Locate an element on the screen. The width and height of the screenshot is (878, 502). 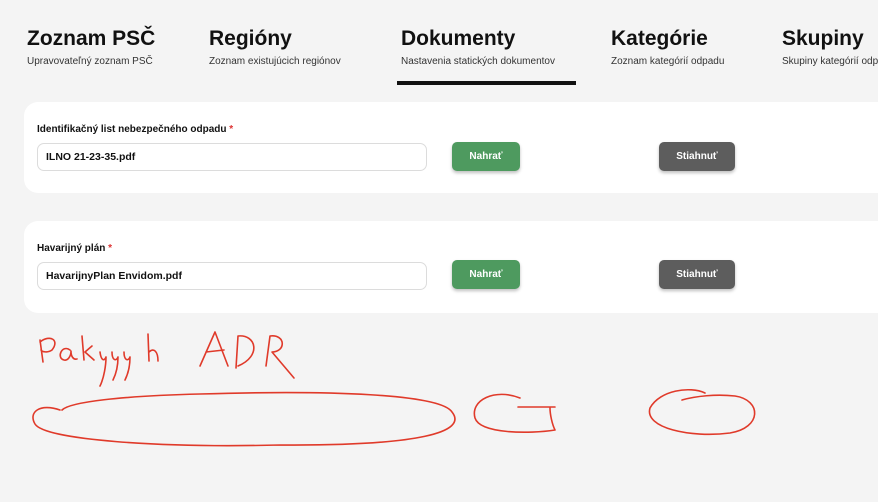
tab-title: Kategórie is located at coordinates (659, 38).